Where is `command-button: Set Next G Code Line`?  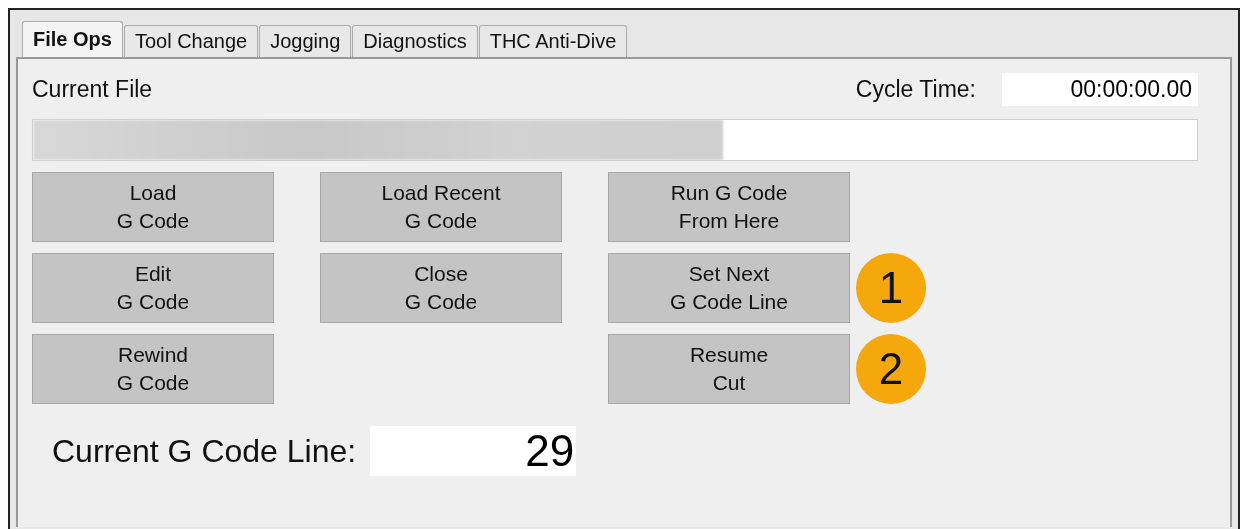 command-button: Set Next G Code Line is located at coordinates (729, 288).